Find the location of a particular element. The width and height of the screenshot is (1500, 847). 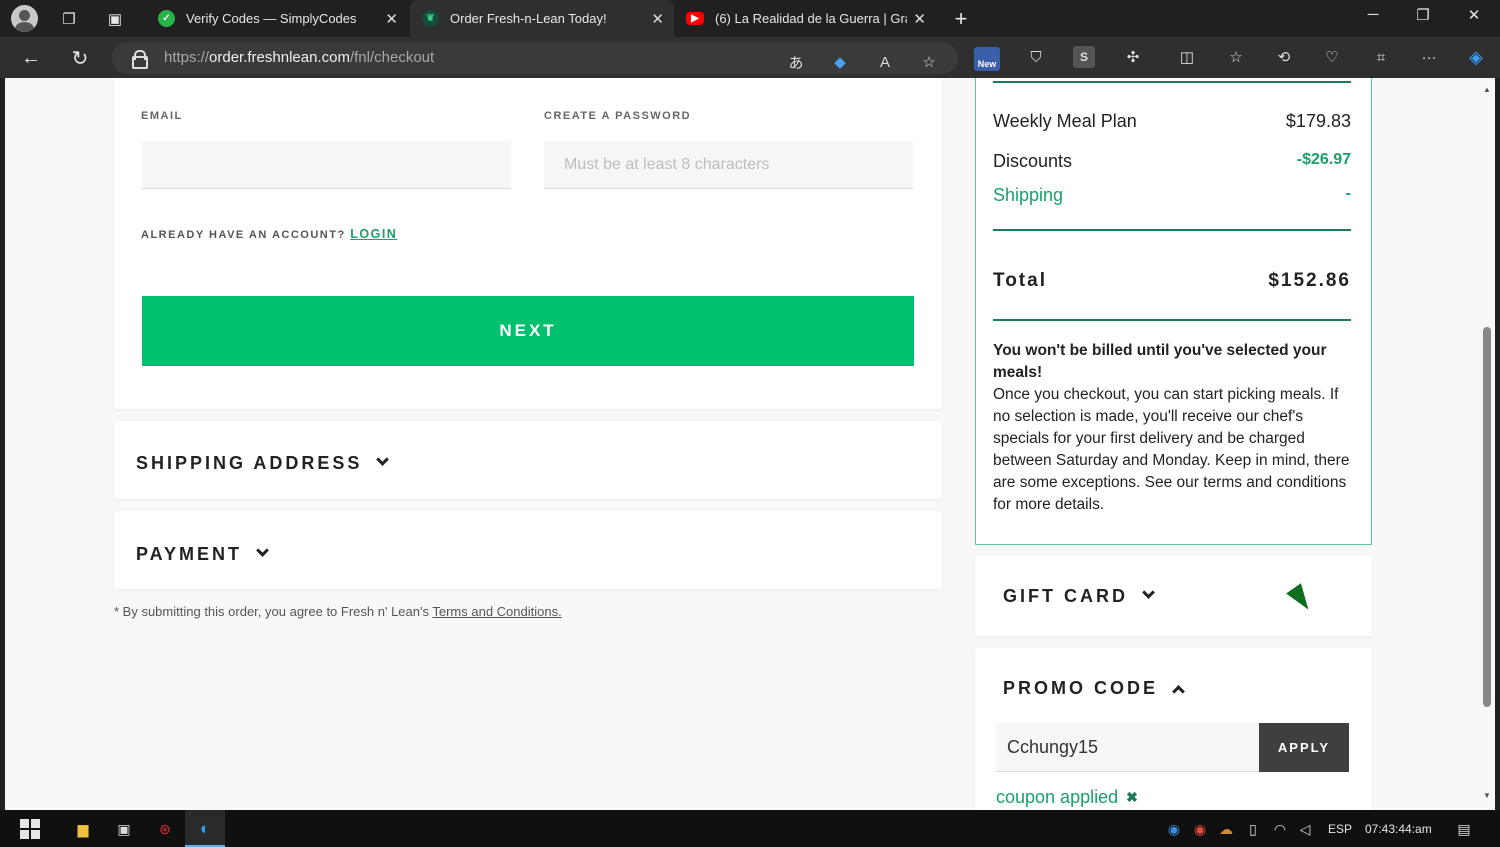

discounts-label: Discounts is located at coordinates (1033, 161).